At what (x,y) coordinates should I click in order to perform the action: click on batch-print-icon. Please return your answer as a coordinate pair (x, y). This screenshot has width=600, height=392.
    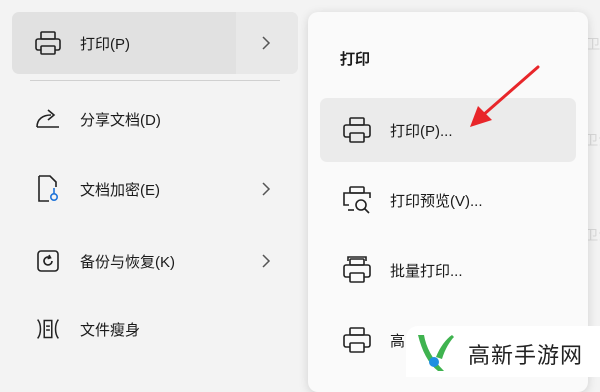
    Looking at the image, I should click on (357, 270).